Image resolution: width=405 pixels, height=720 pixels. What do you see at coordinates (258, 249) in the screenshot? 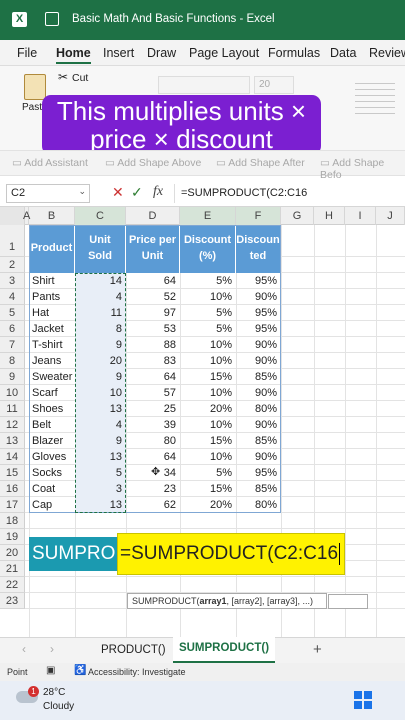
I see `table-header-cell: Discoun ted` at bounding box center [258, 249].